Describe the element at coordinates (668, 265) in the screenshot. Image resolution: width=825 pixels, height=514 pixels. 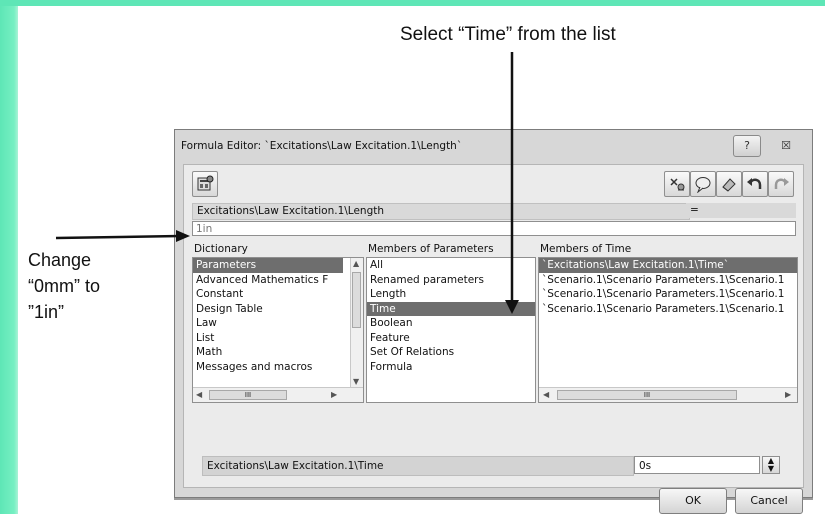
I see `time-member-item: `Excitations\Law Excitation.1\Time`` at that location.